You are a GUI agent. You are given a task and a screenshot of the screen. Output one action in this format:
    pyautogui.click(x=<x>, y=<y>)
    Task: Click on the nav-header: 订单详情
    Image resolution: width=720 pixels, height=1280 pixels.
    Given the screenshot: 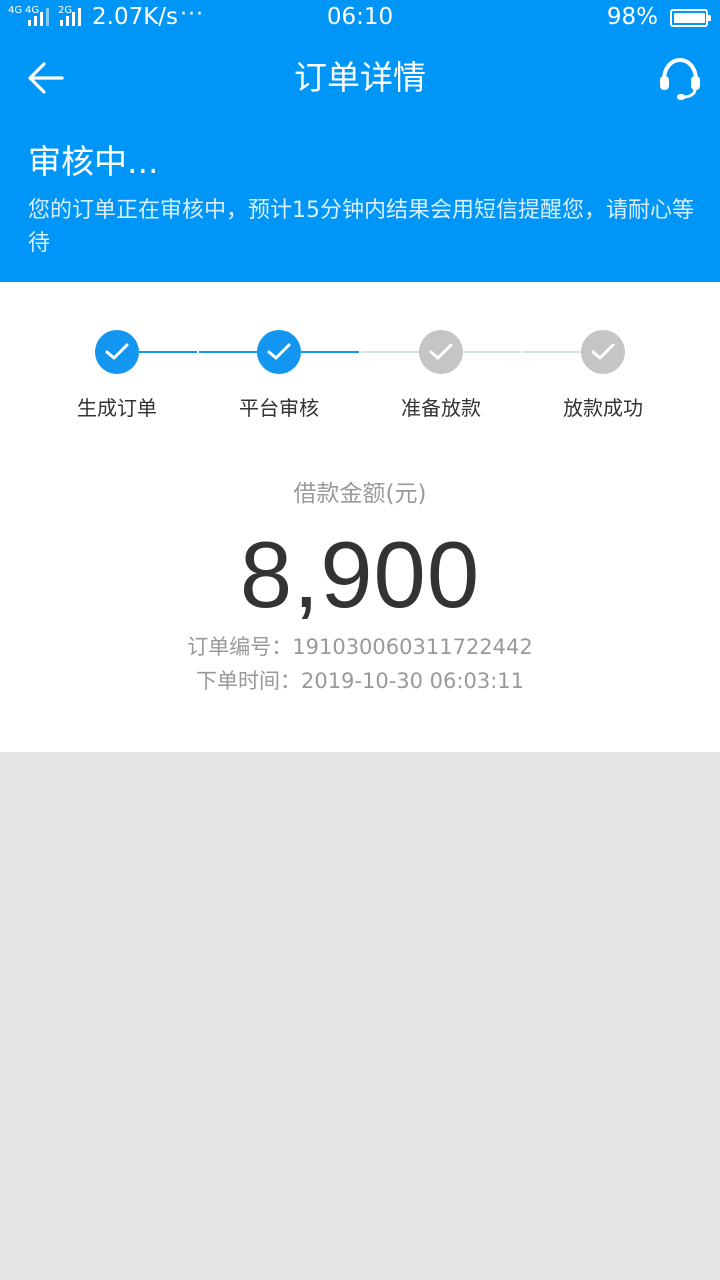 What is the action you would take?
    pyautogui.click(x=360, y=78)
    